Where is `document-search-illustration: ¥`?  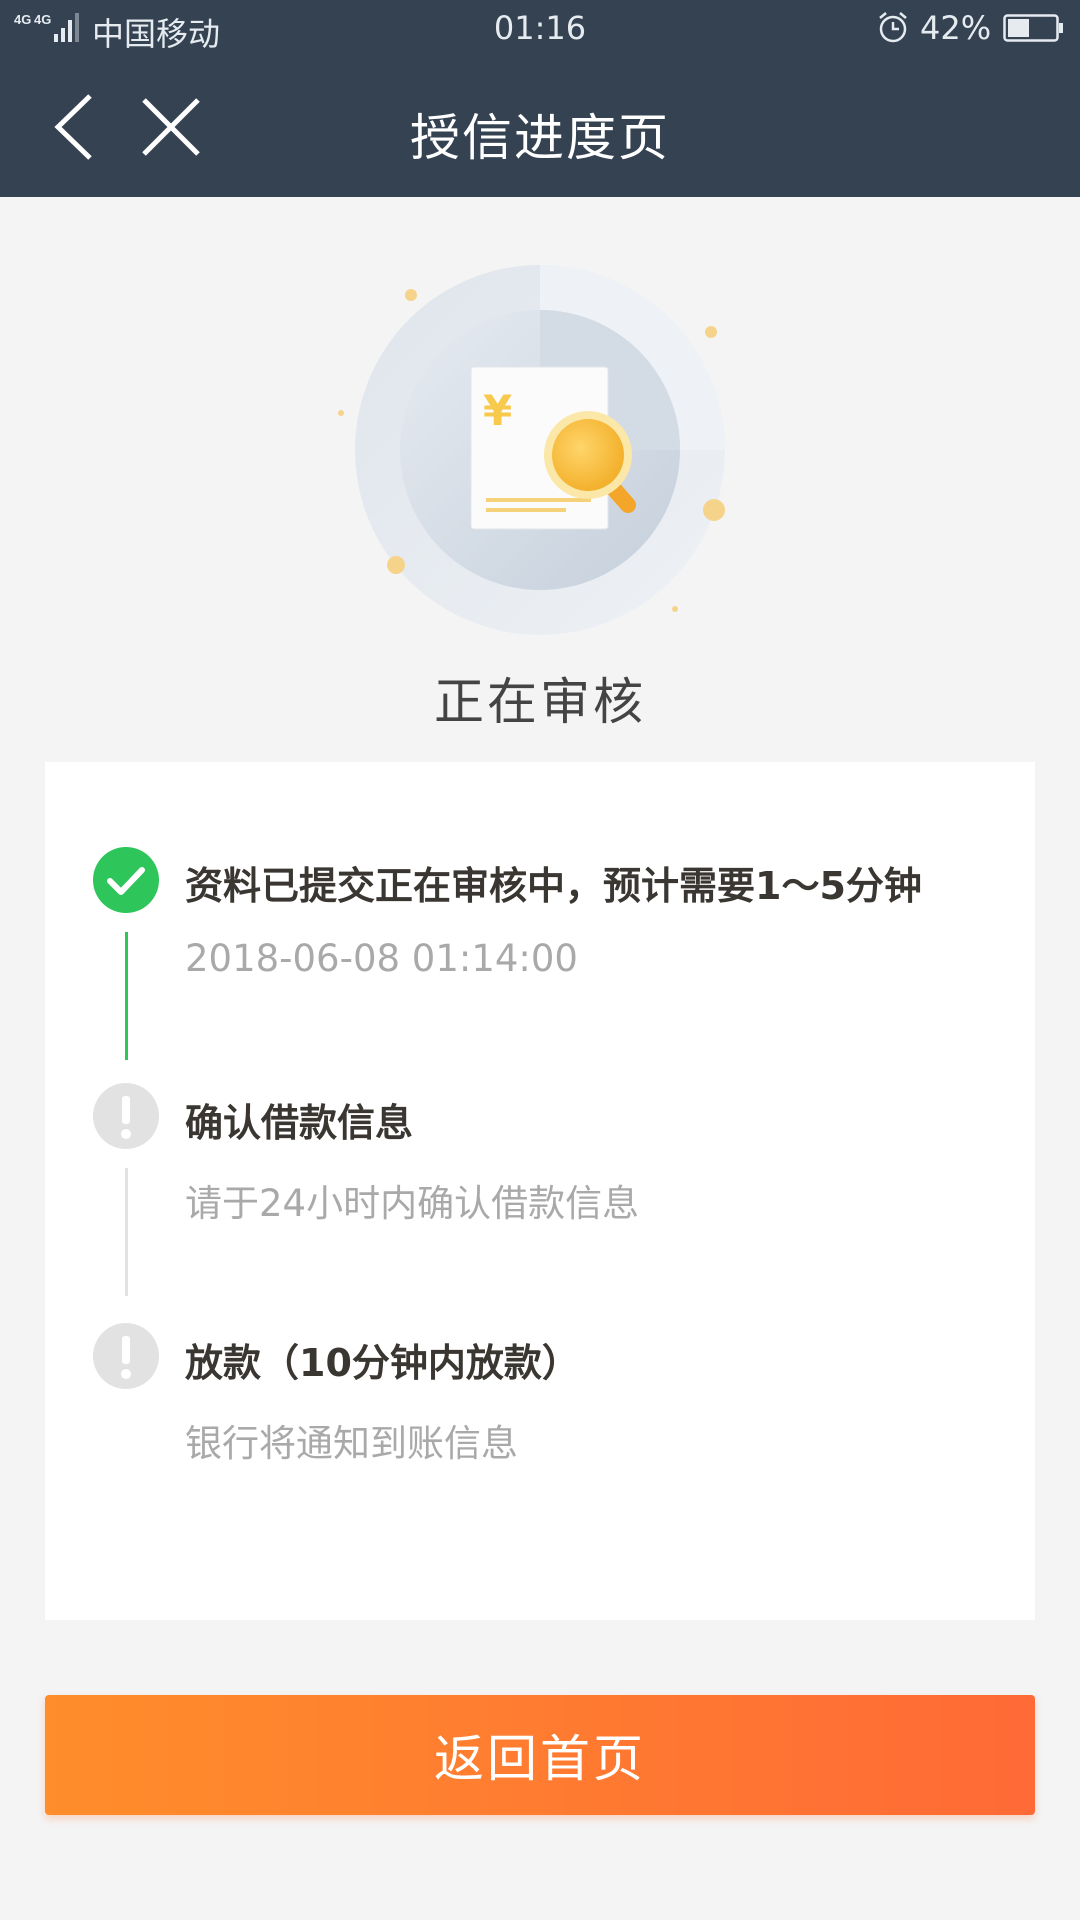 document-search-illustration: ¥ is located at coordinates (531, 450).